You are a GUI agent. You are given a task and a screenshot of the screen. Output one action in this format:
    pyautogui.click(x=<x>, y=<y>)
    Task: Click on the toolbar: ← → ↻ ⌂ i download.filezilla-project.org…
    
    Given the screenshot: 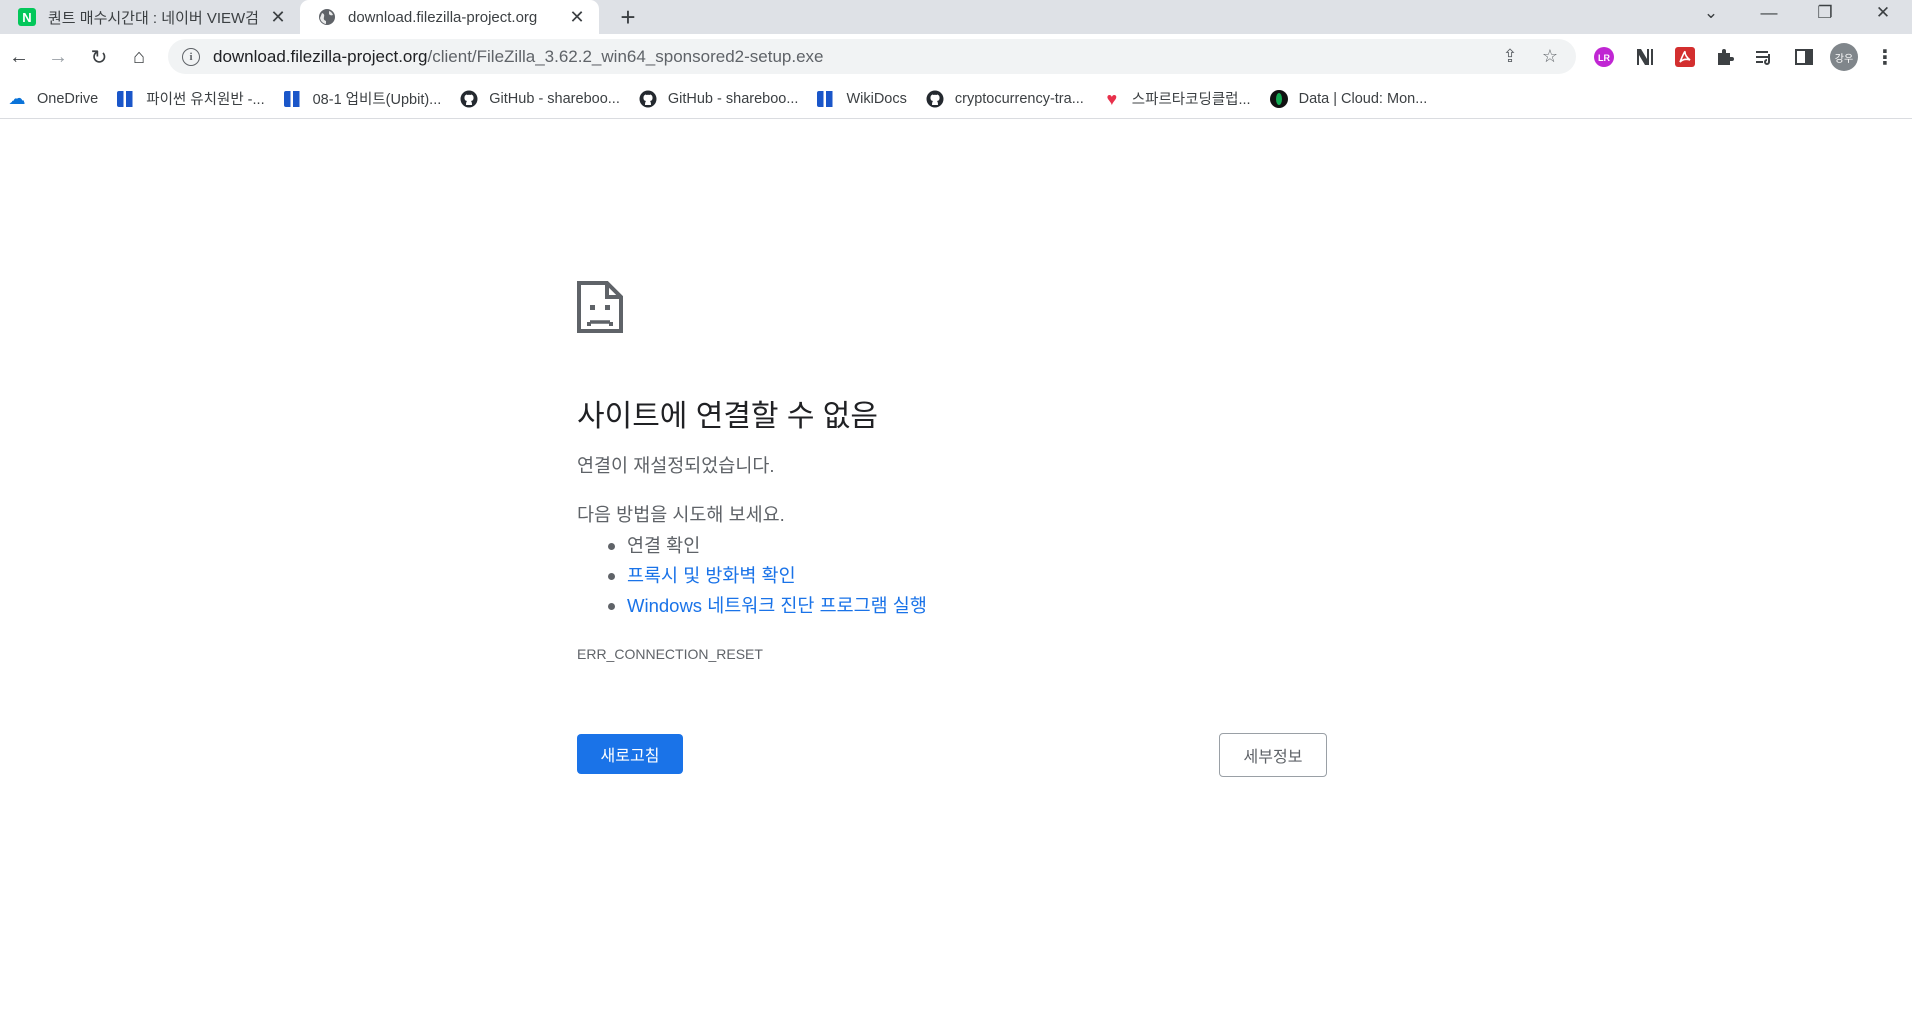 What is the action you would take?
    pyautogui.click(x=956, y=56)
    